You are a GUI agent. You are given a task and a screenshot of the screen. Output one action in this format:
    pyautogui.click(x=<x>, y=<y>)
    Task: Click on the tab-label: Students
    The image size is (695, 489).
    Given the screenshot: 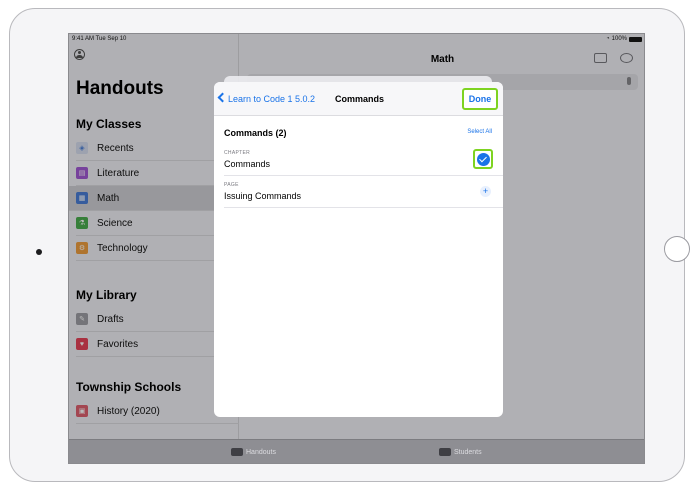 What is the action you would take?
    pyautogui.click(x=468, y=452)
    